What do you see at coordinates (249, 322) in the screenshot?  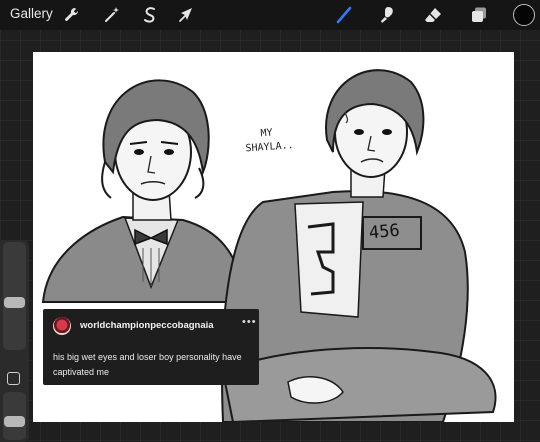 I see `more-options-icon: •••` at bounding box center [249, 322].